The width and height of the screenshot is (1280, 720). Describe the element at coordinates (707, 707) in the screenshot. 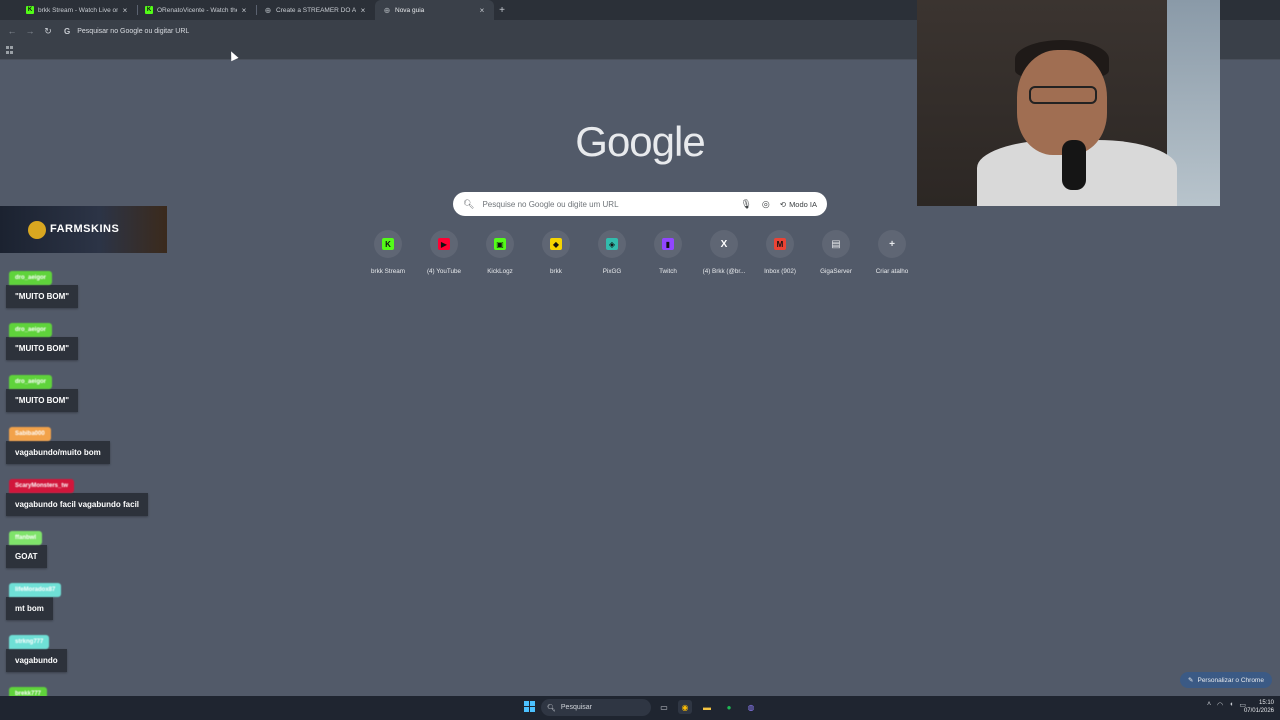

I see `file-explorer-icon: ▬` at that location.